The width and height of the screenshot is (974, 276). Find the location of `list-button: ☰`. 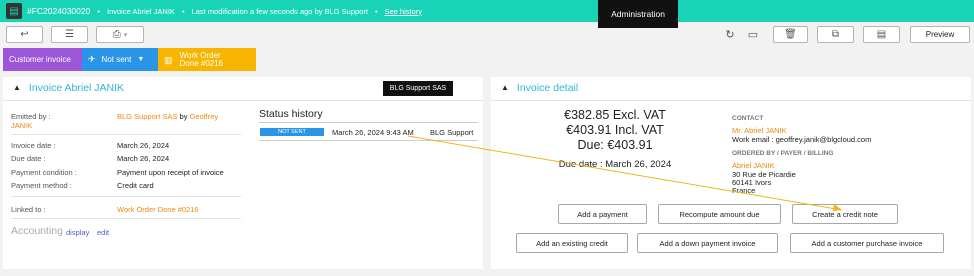

list-button: ☰ is located at coordinates (69, 34).